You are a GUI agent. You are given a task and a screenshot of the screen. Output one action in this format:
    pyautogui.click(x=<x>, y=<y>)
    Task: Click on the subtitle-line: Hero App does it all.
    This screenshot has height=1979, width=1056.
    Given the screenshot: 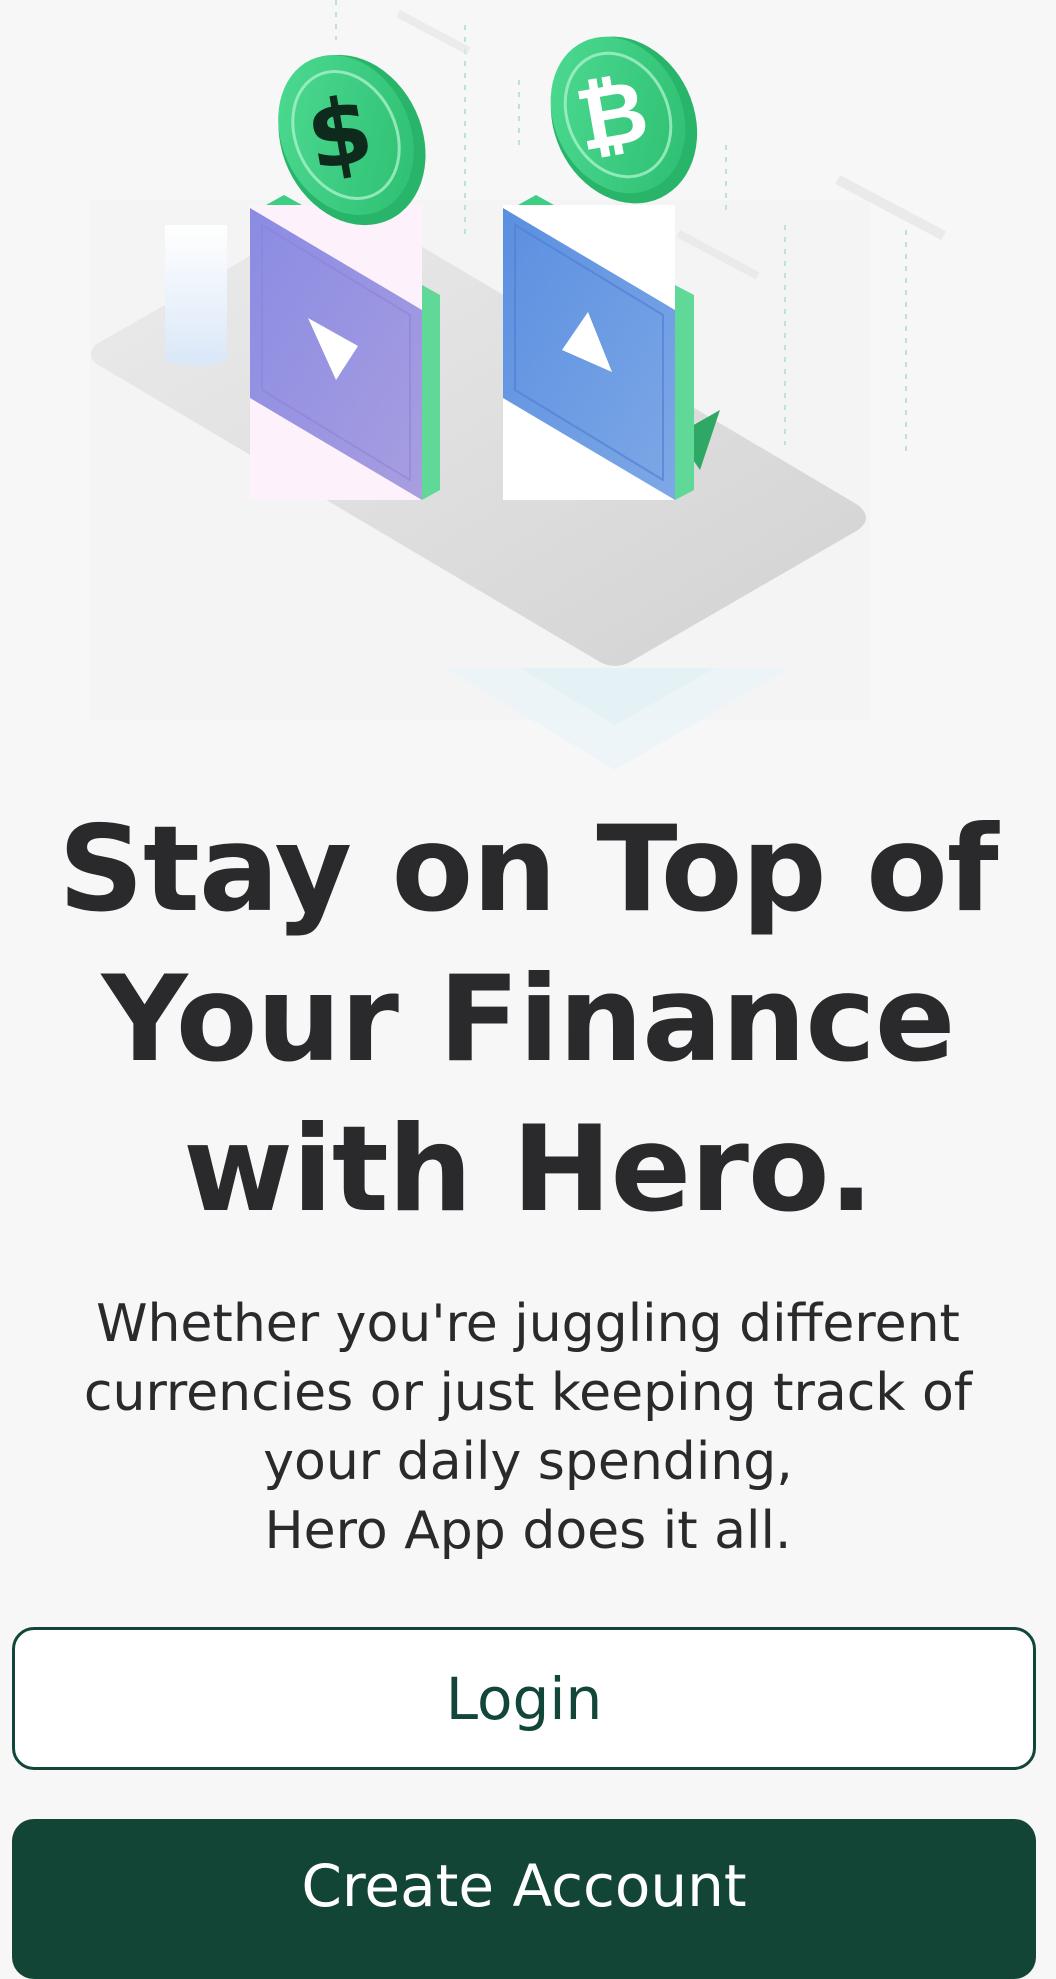 What is the action you would take?
    pyautogui.click(x=528, y=1531)
    